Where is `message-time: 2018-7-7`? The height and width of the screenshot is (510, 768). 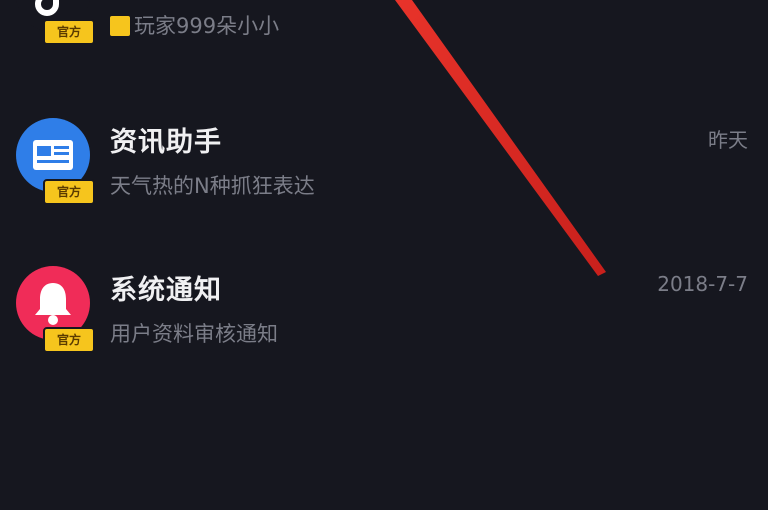 message-time: 2018-7-7 is located at coordinates (702, 284).